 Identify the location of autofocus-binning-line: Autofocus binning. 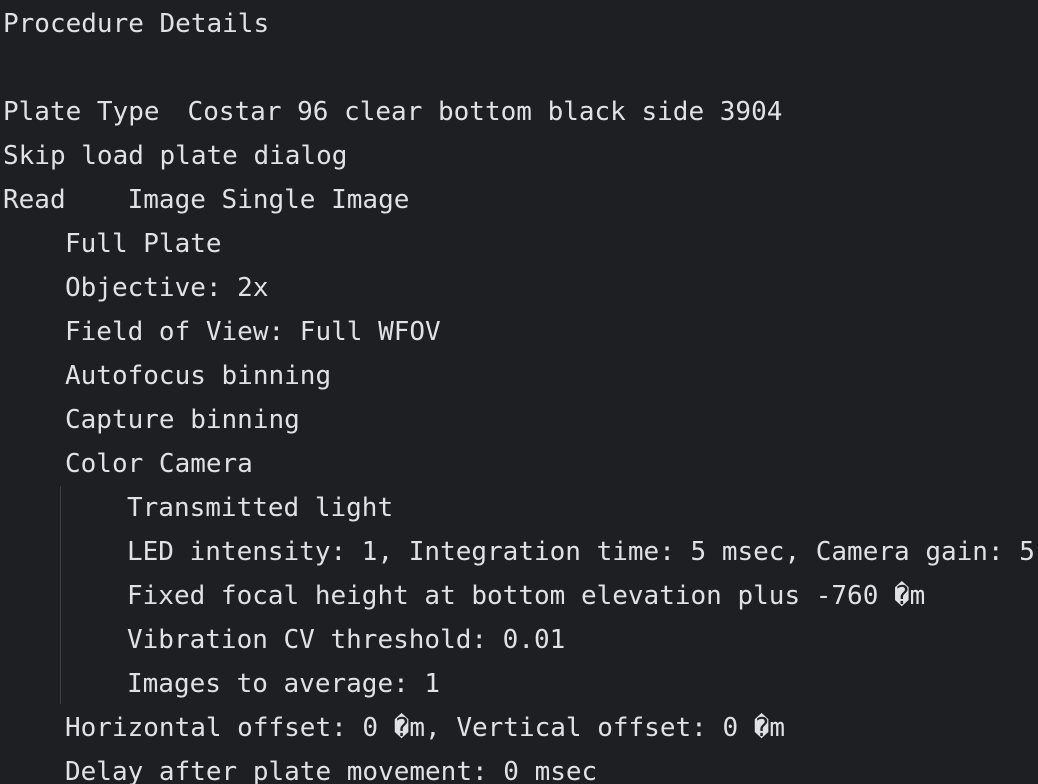
(198, 376).